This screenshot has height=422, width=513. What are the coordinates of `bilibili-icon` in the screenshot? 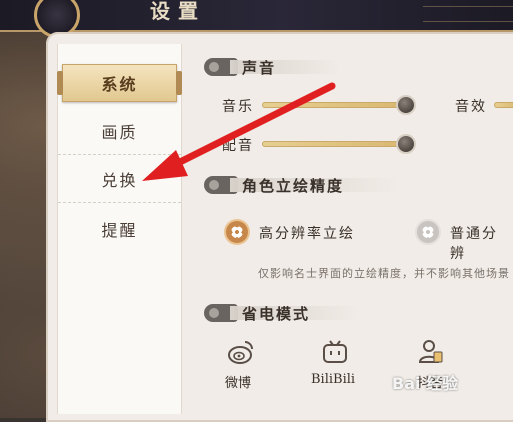 It's located at (335, 352).